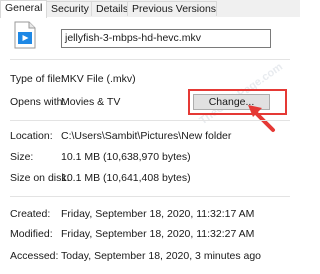  What do you see at coordinates (69, 8) in the screenshot?
I see `tab-security: Security` at bounding box center [69, 8].